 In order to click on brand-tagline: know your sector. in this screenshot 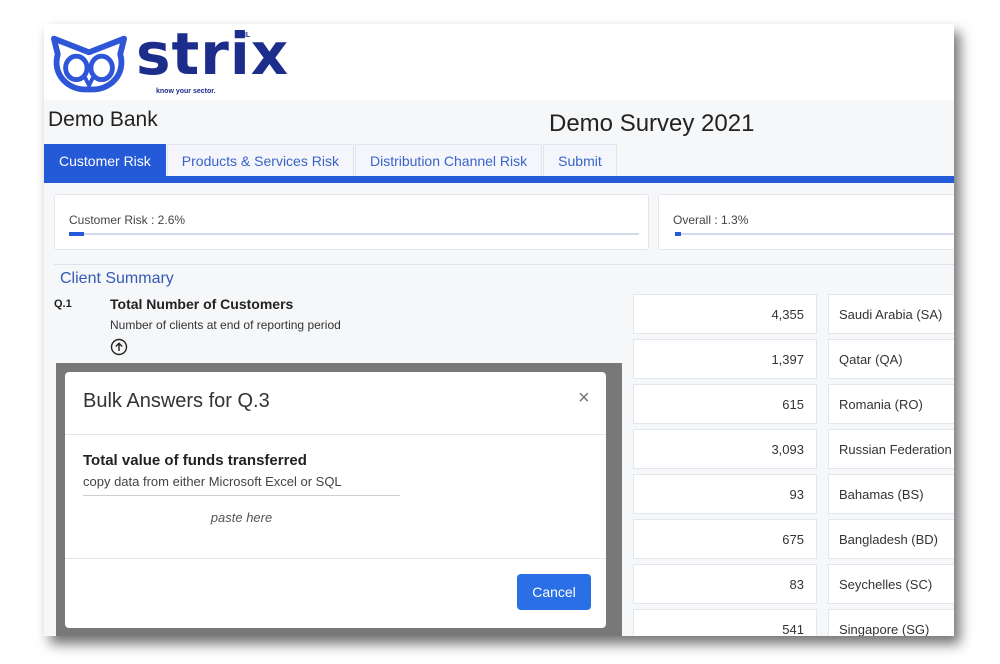, I will do `click(186, 91)`.